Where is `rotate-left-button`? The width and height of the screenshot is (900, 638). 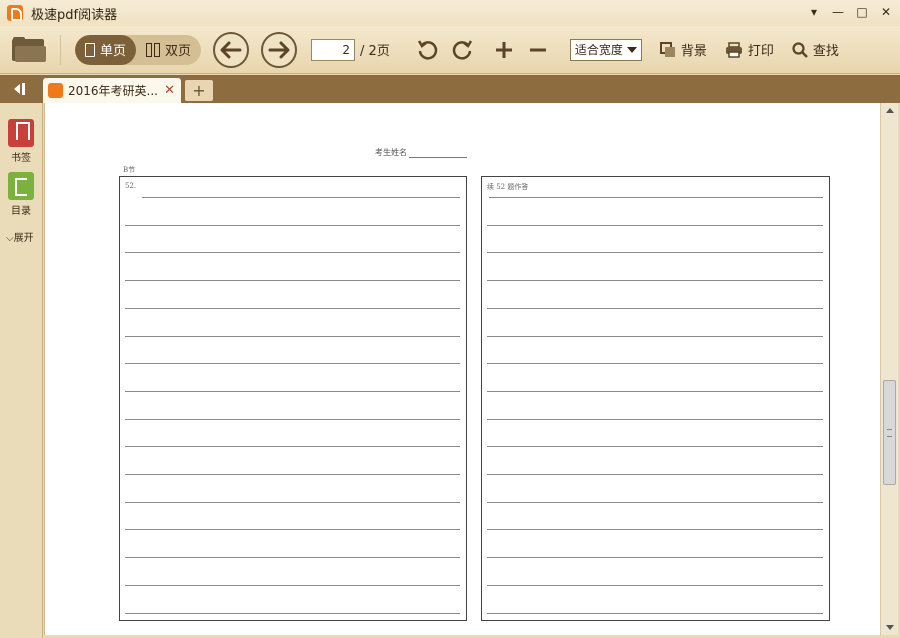 rotate-left-button is located at coordinates (428, 50).